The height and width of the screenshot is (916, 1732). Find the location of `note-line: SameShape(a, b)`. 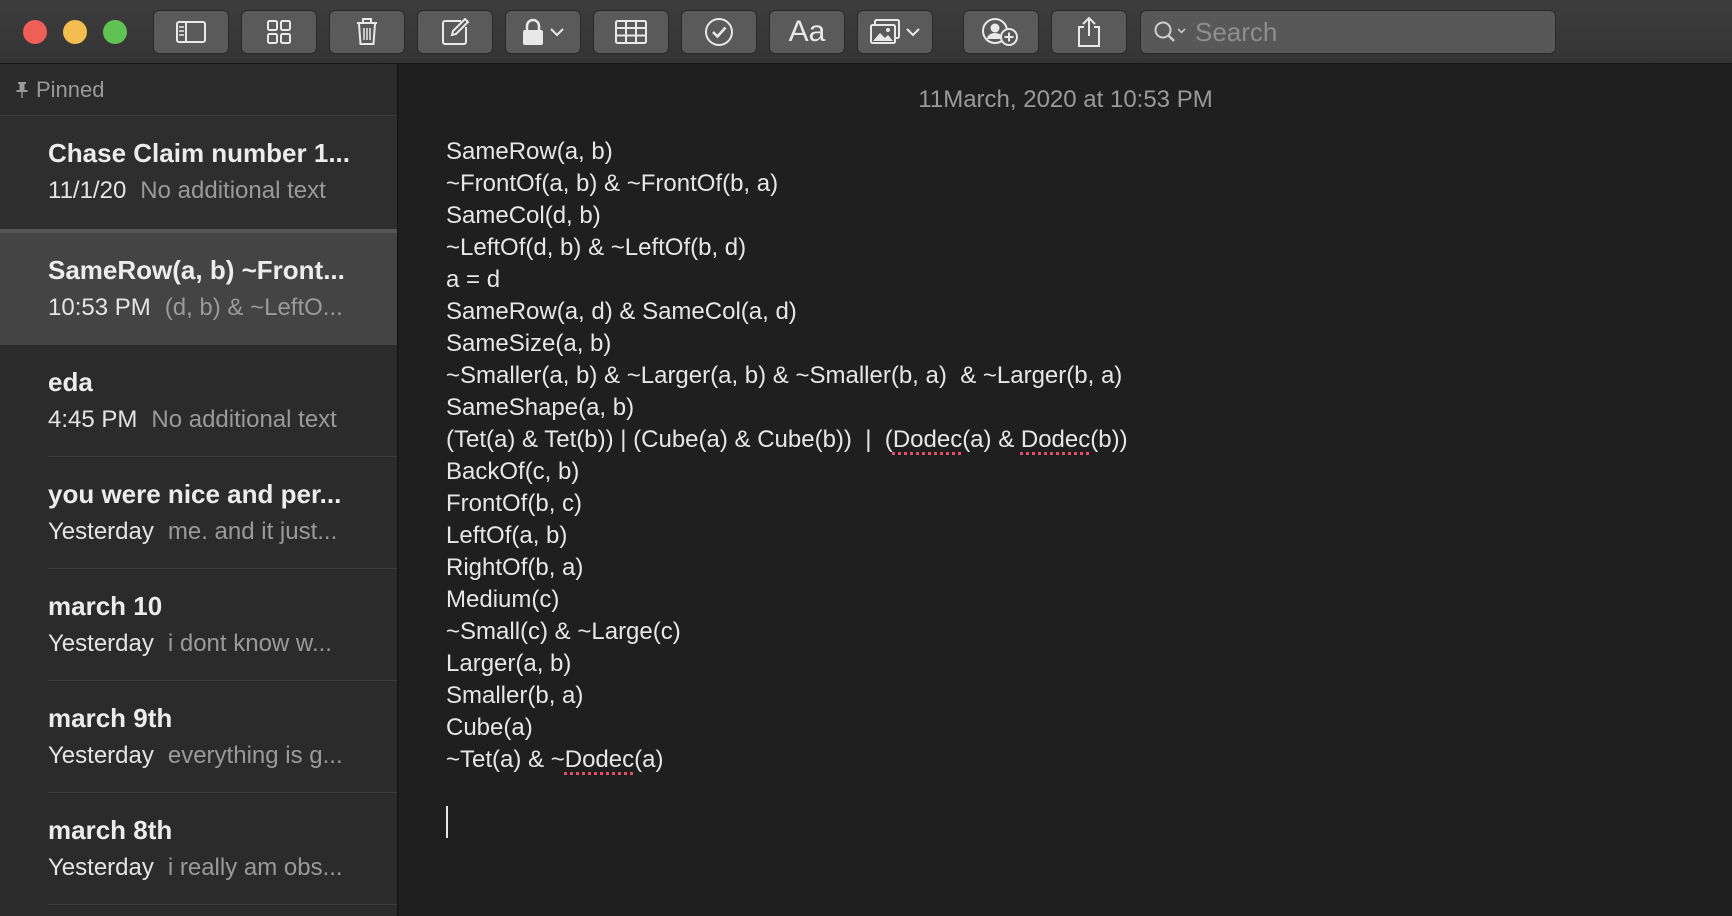

note-line: SameShape(a, b) is located at coordinates (540, 407).